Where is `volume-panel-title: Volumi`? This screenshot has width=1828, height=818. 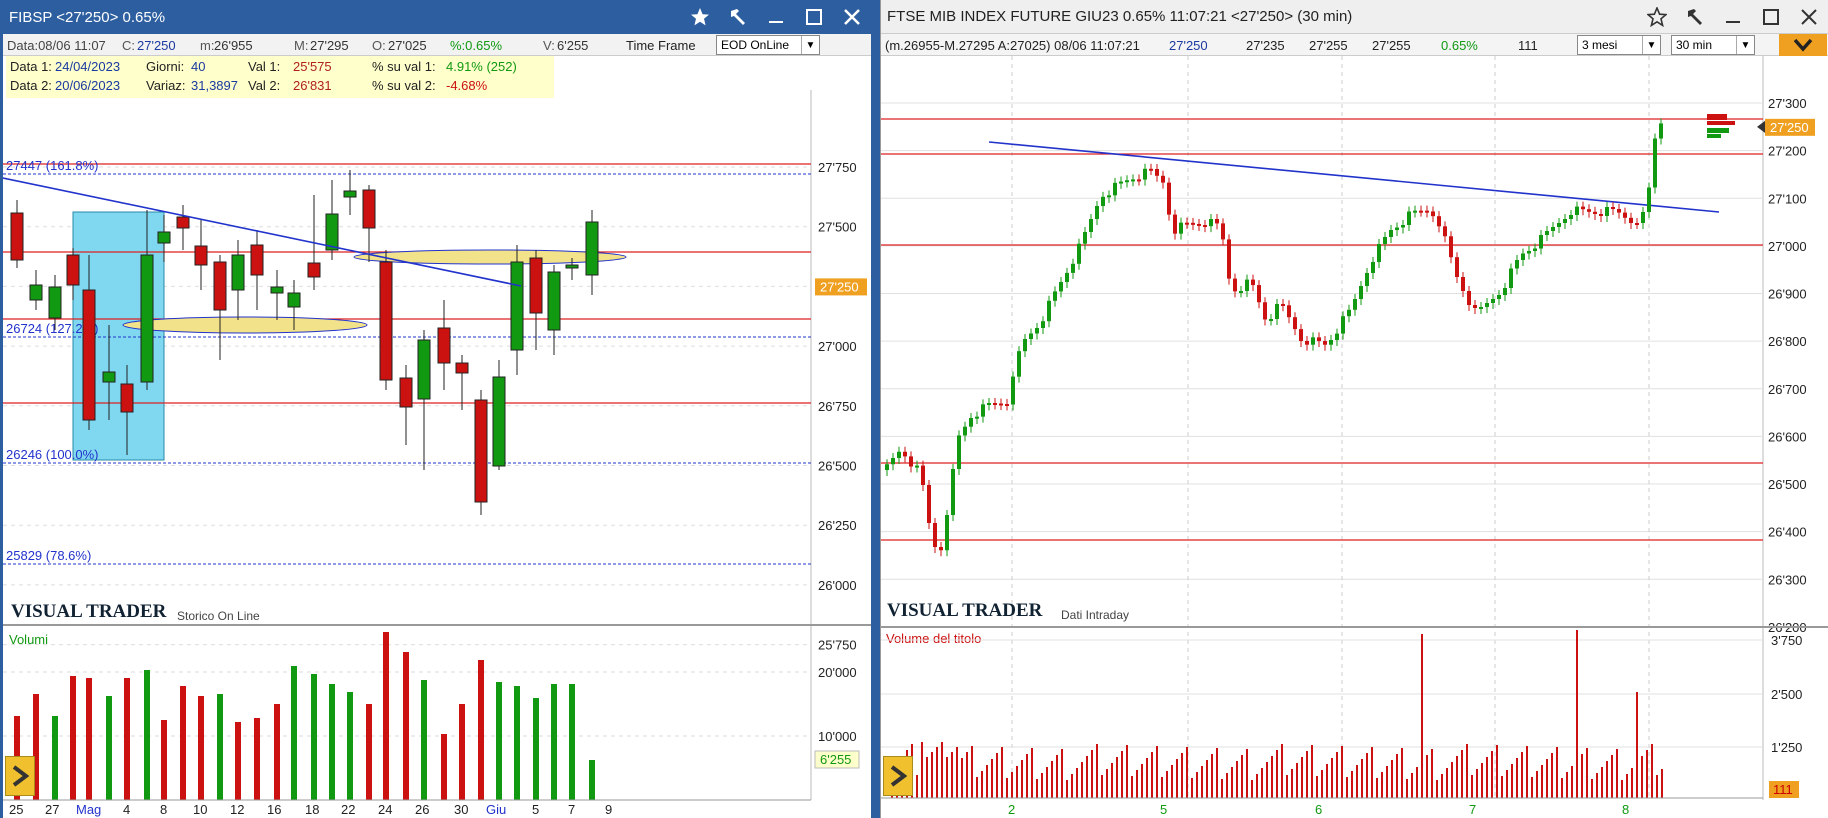 volume-panel-title: Volumi is located at coordinates (28, 639).